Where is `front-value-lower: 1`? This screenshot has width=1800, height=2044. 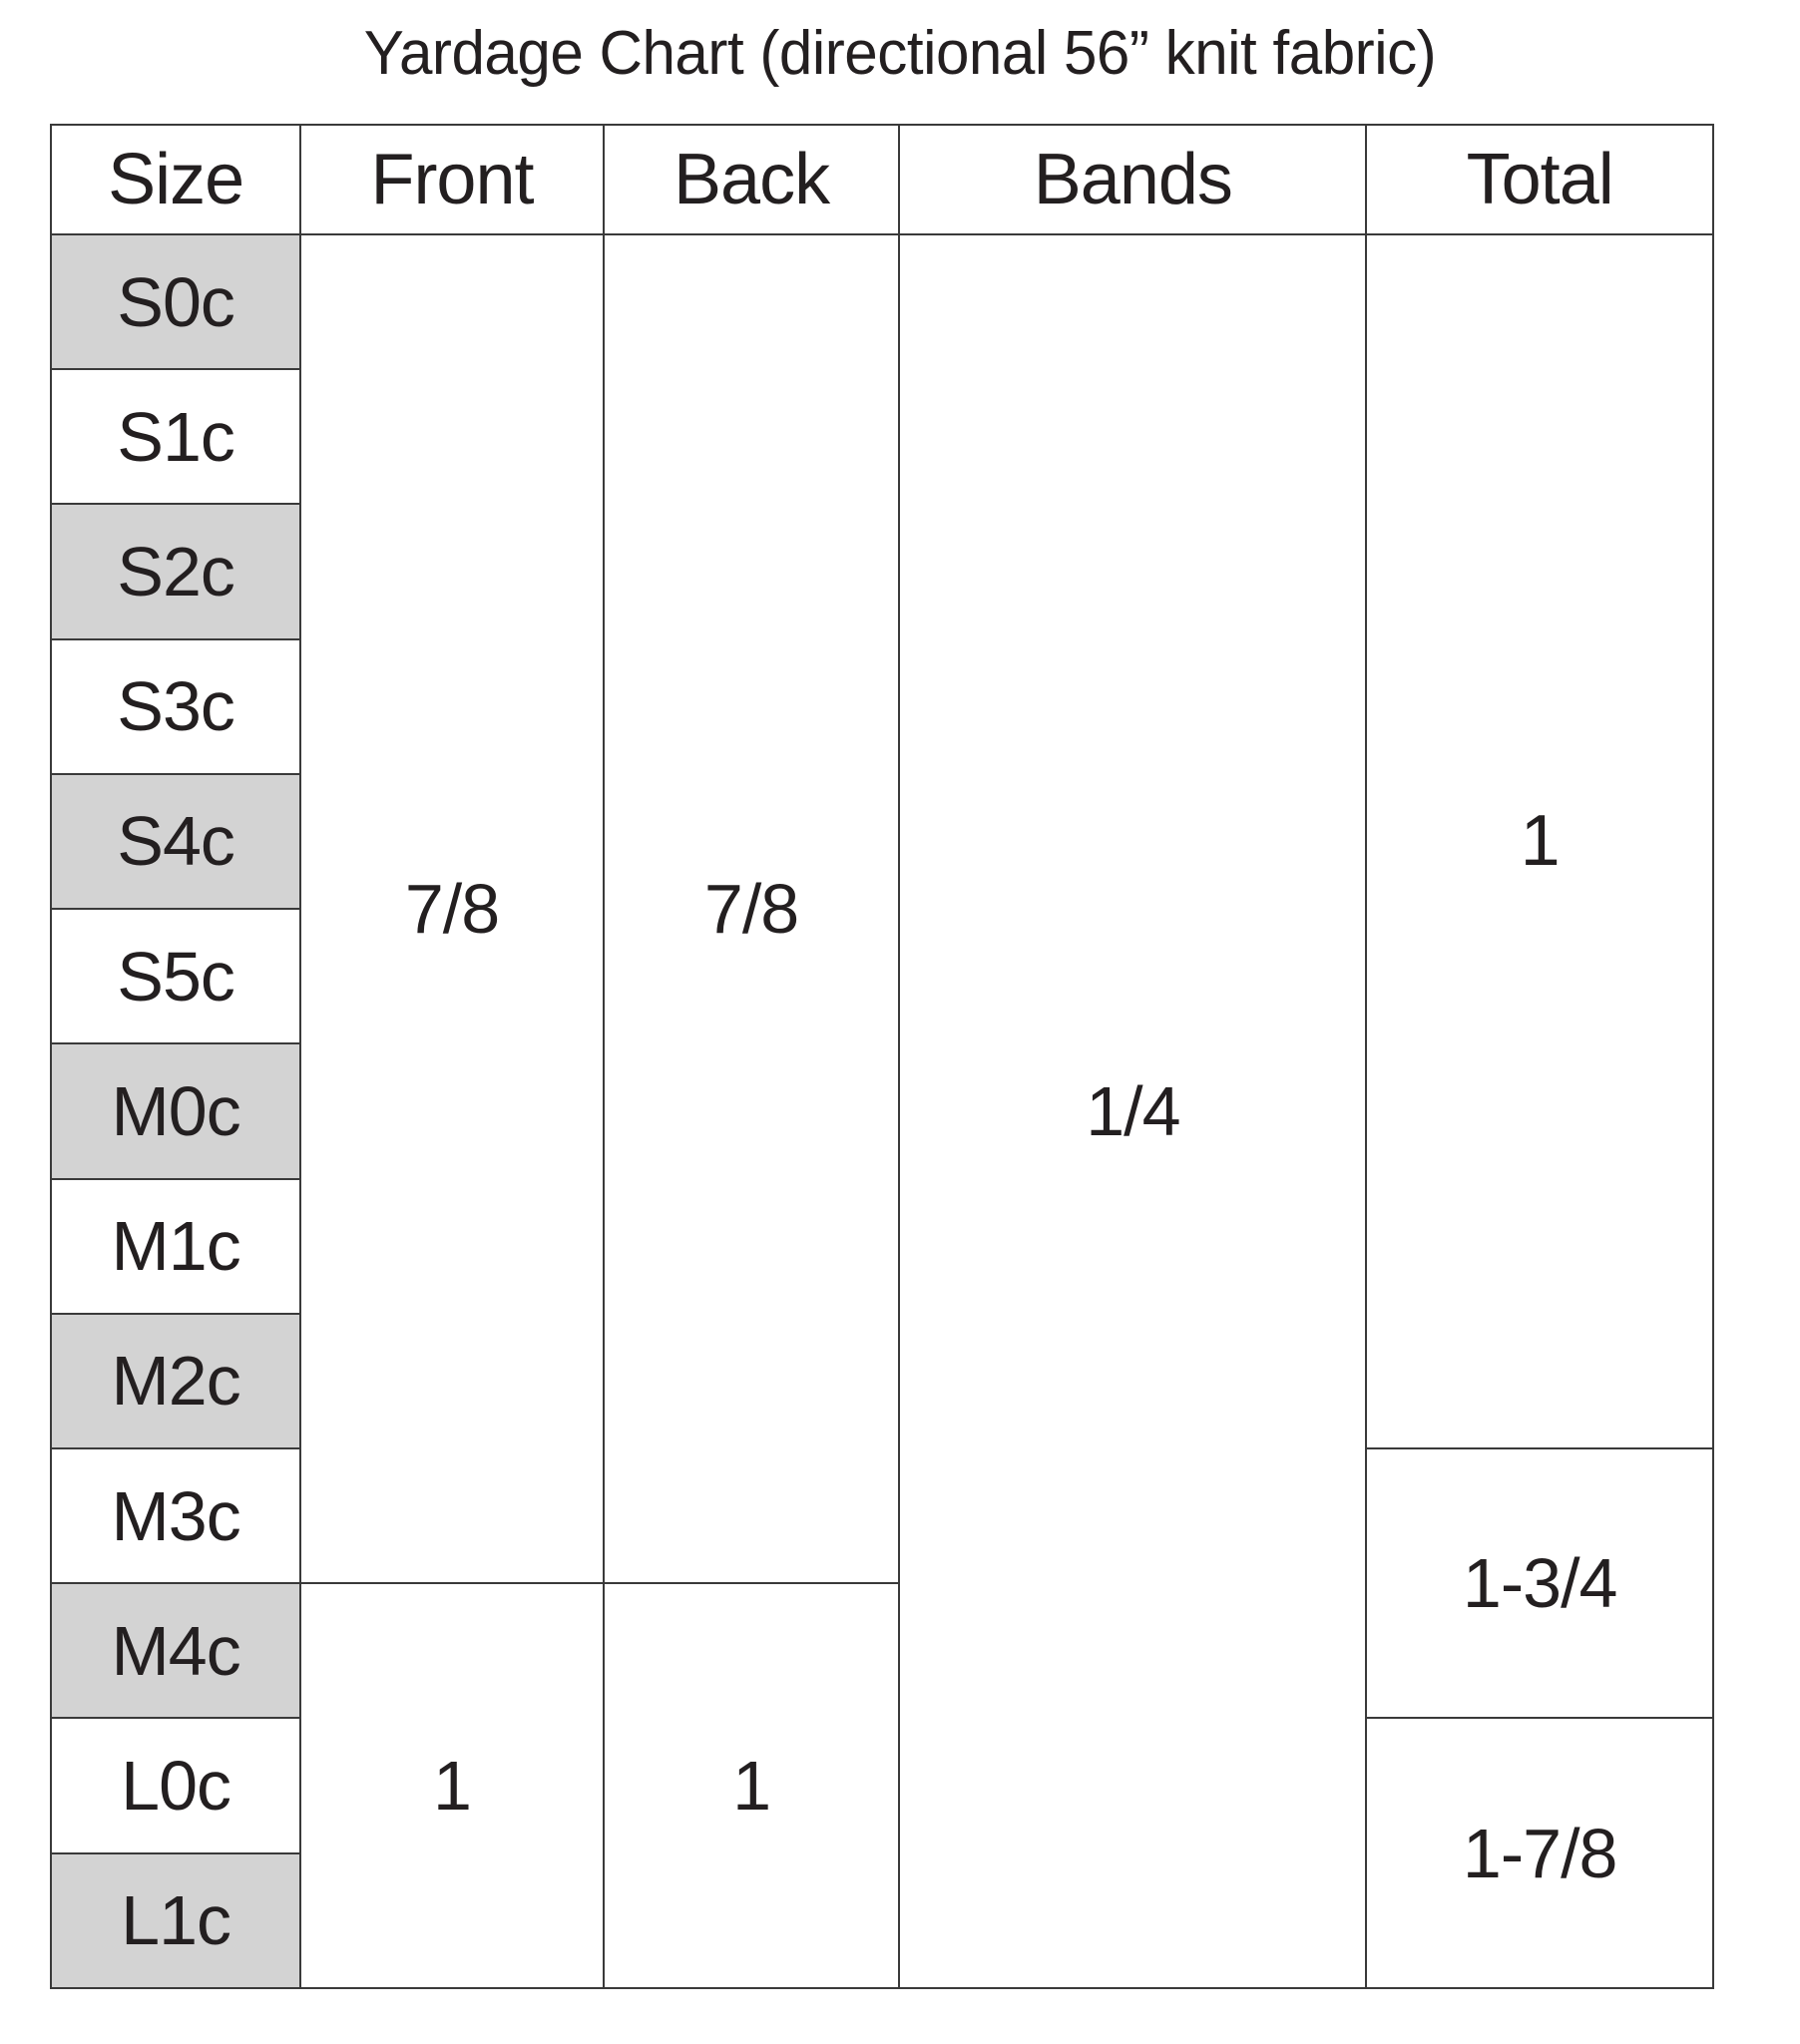
front-value-lower: 1 is located at coordinates (452, 1785).